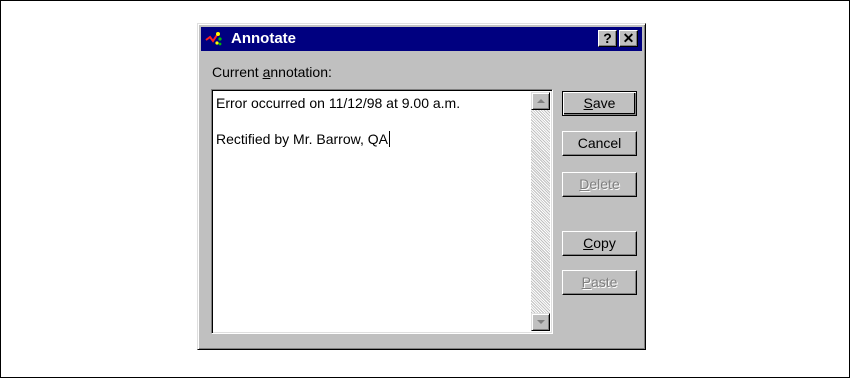 The height and width of the screenshot is (378, 850). Describe the element at coordinates (237, 72) in the screenshot. I see `label-prefix: Current` at that location.